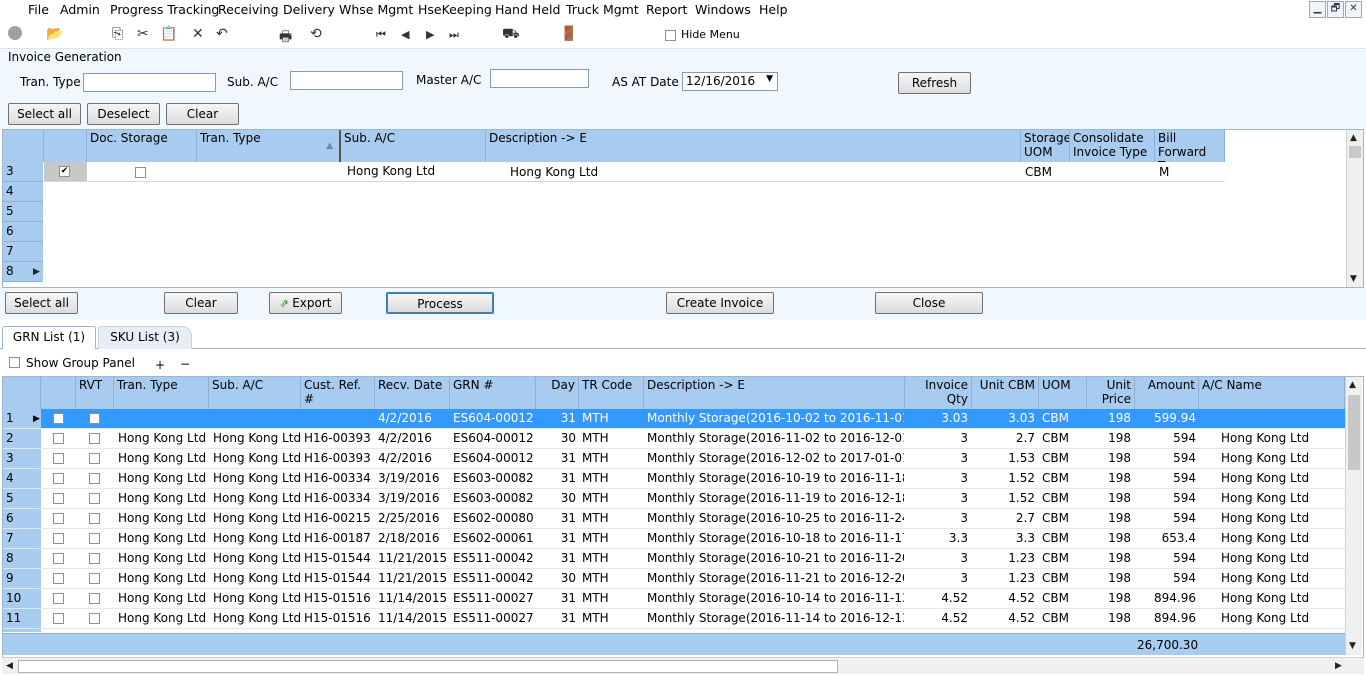 The width and height of the screenshot is (1366, 675). What do you see at coordinates (666, 9) in the screenshot?
I see `menu-report: Report` at bounding box center [666, 9].